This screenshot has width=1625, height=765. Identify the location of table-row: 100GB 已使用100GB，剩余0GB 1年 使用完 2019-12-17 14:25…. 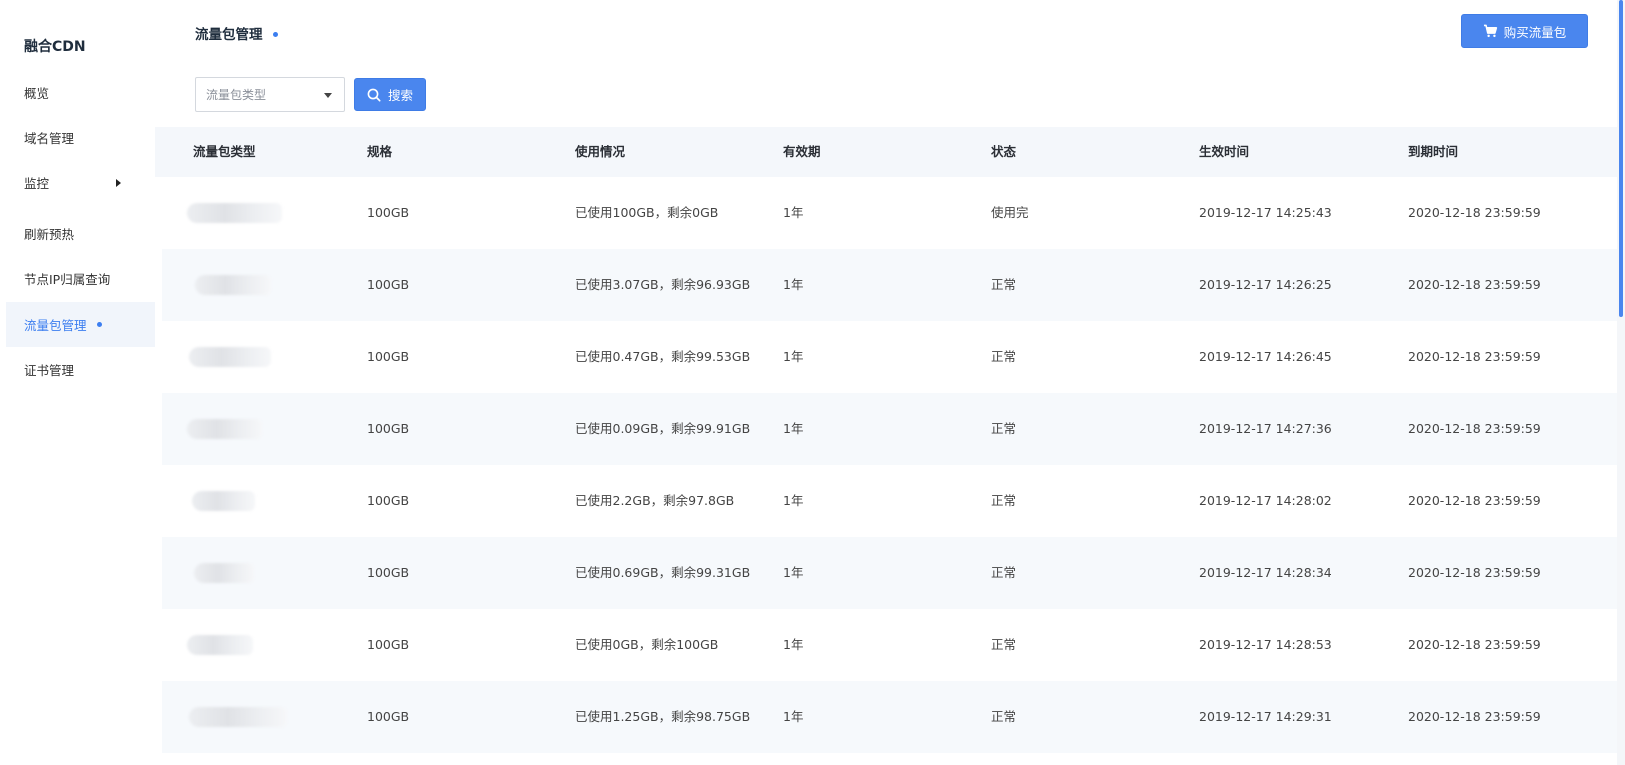
(889, 213).